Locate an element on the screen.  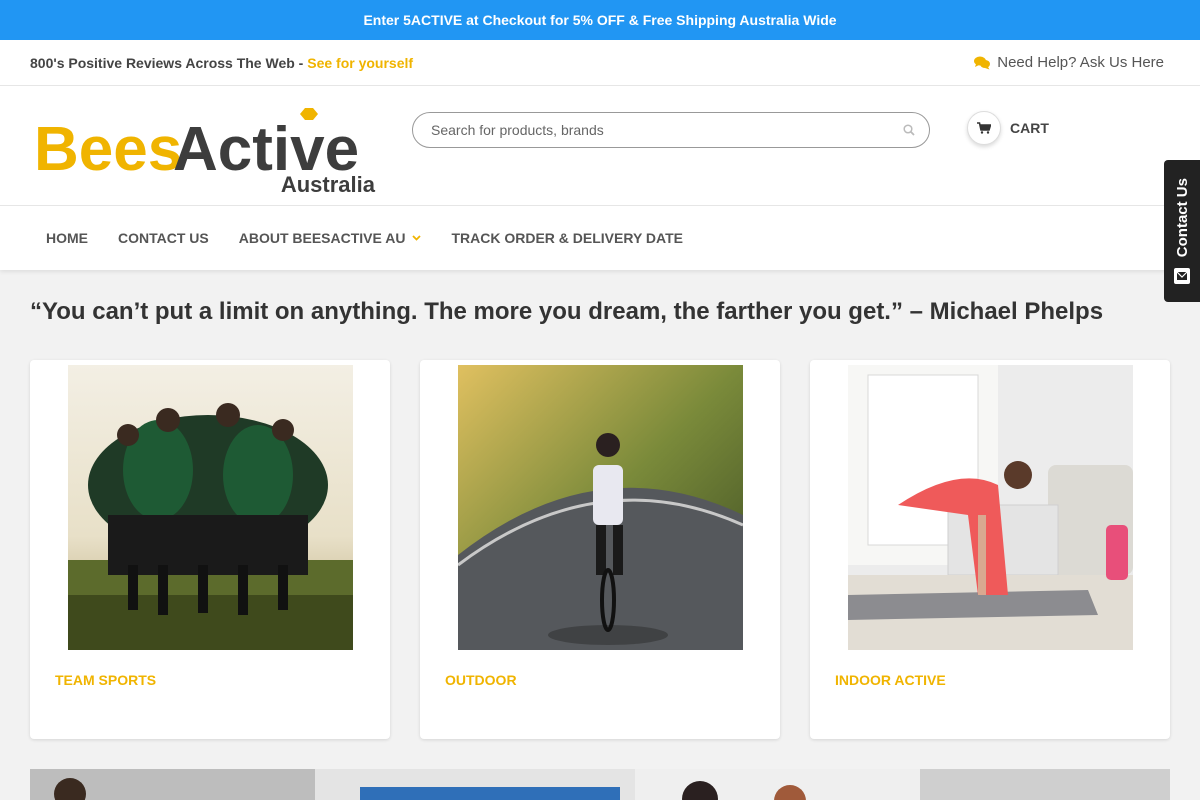
reviews-link: See for yourself is located at coordinates (360, 63).